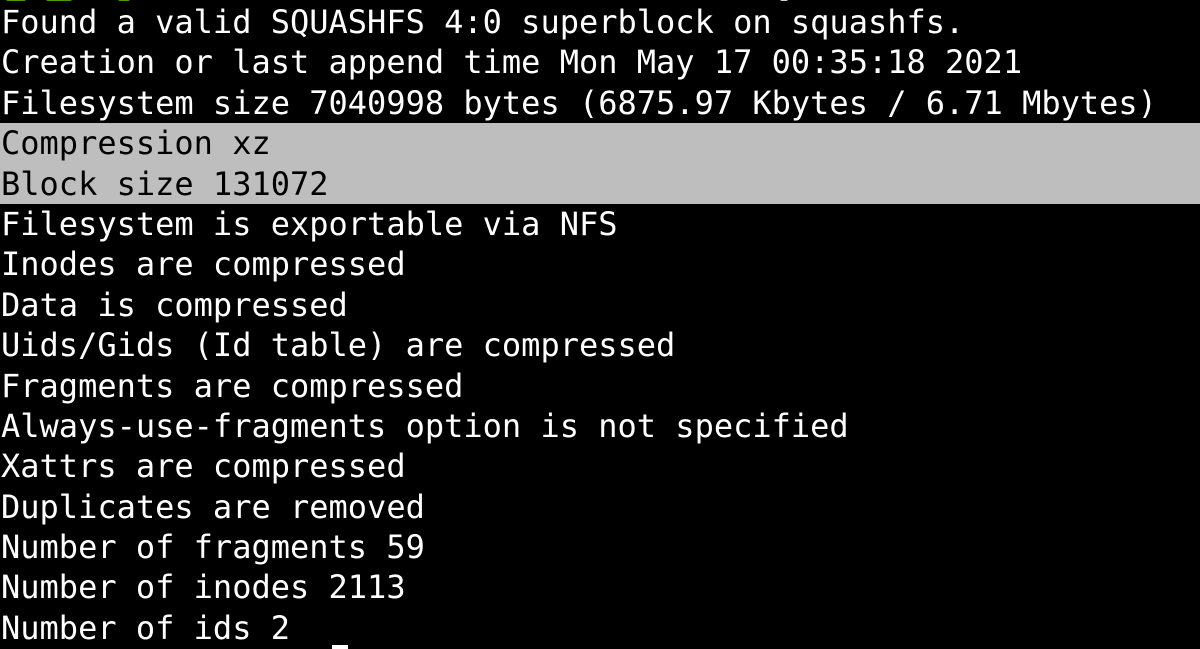  I want to click on selected-output-line: Compression xz, so click(600, 143).